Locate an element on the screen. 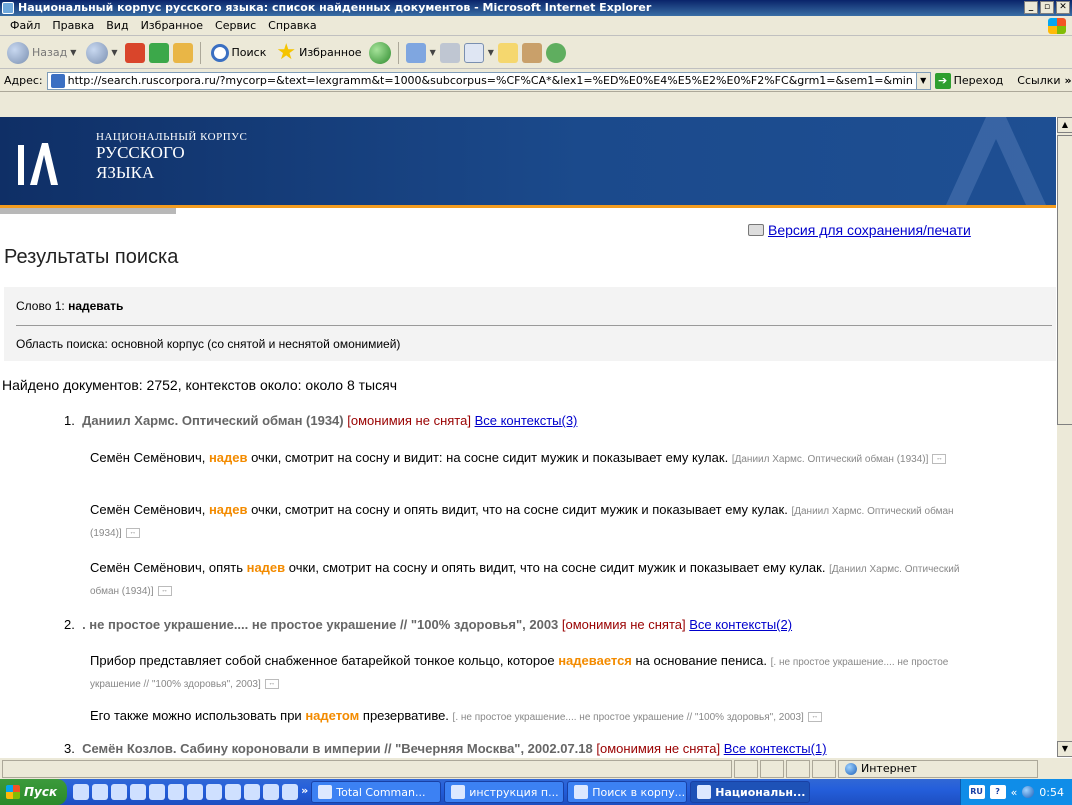 The width and height of the screenshot is (1072, 805). print-version-link: Версия для сохранения/печати is located at coordinates (859, 230).